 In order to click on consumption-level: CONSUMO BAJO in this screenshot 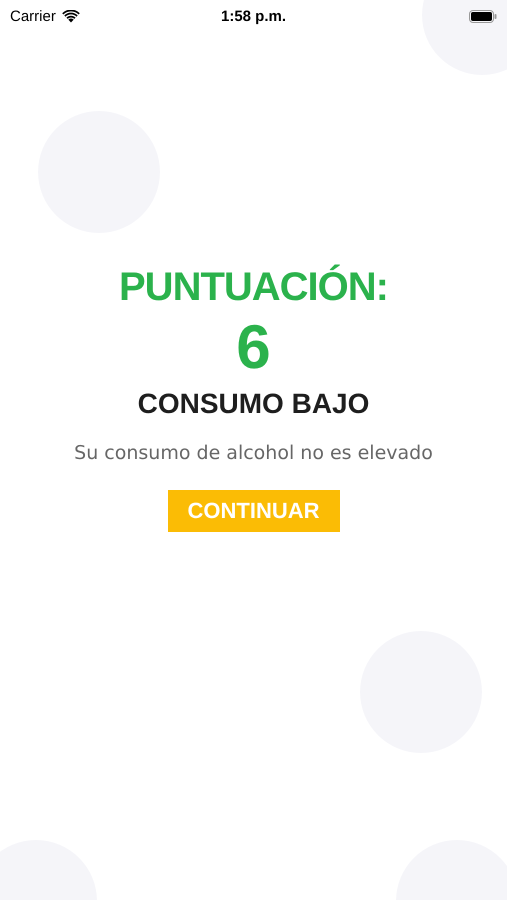, I will do `click(254, 404)`.